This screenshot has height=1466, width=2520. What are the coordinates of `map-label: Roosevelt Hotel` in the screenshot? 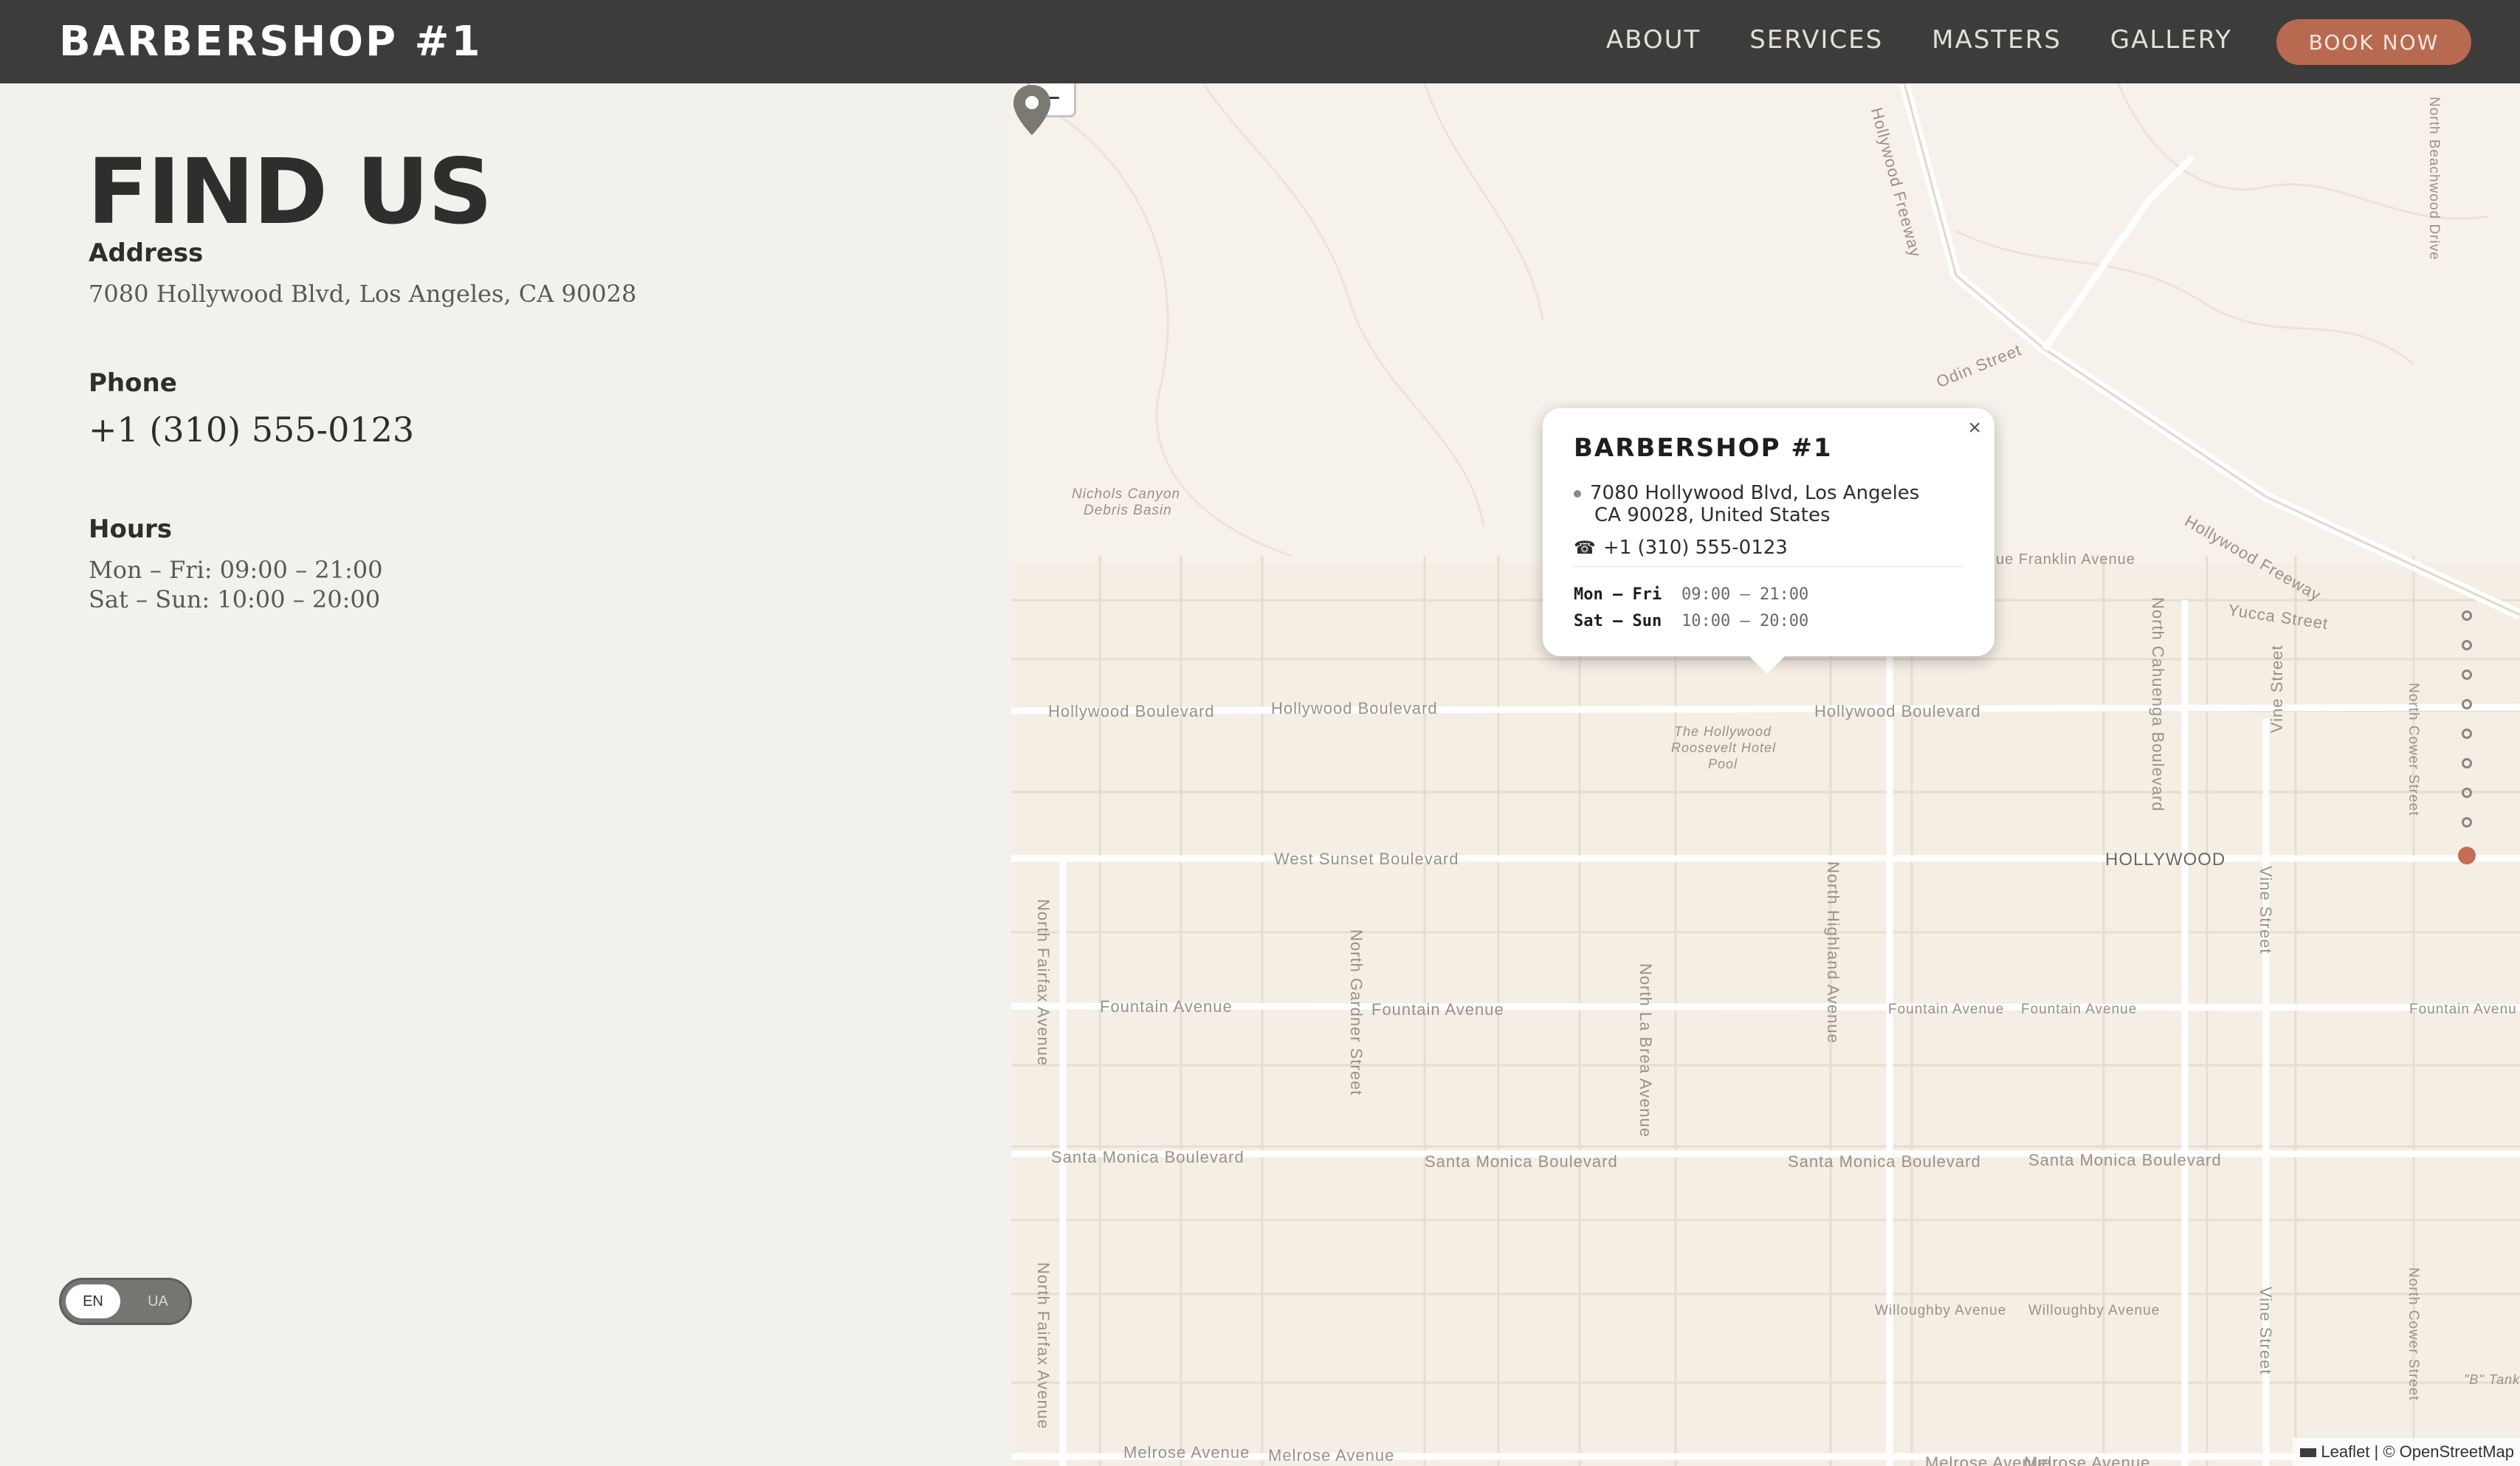 It's located at (1724, 747).